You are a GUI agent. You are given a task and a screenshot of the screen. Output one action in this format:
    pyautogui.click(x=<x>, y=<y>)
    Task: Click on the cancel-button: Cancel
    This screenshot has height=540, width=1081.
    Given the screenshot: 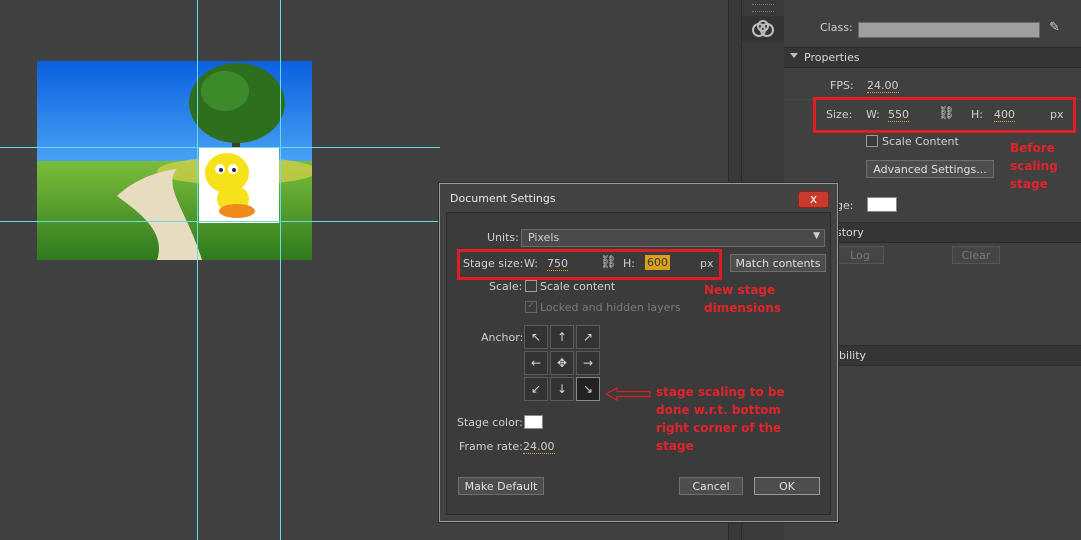 What is the action you would take?
    pyautogui.click(x=711, y=486)
    